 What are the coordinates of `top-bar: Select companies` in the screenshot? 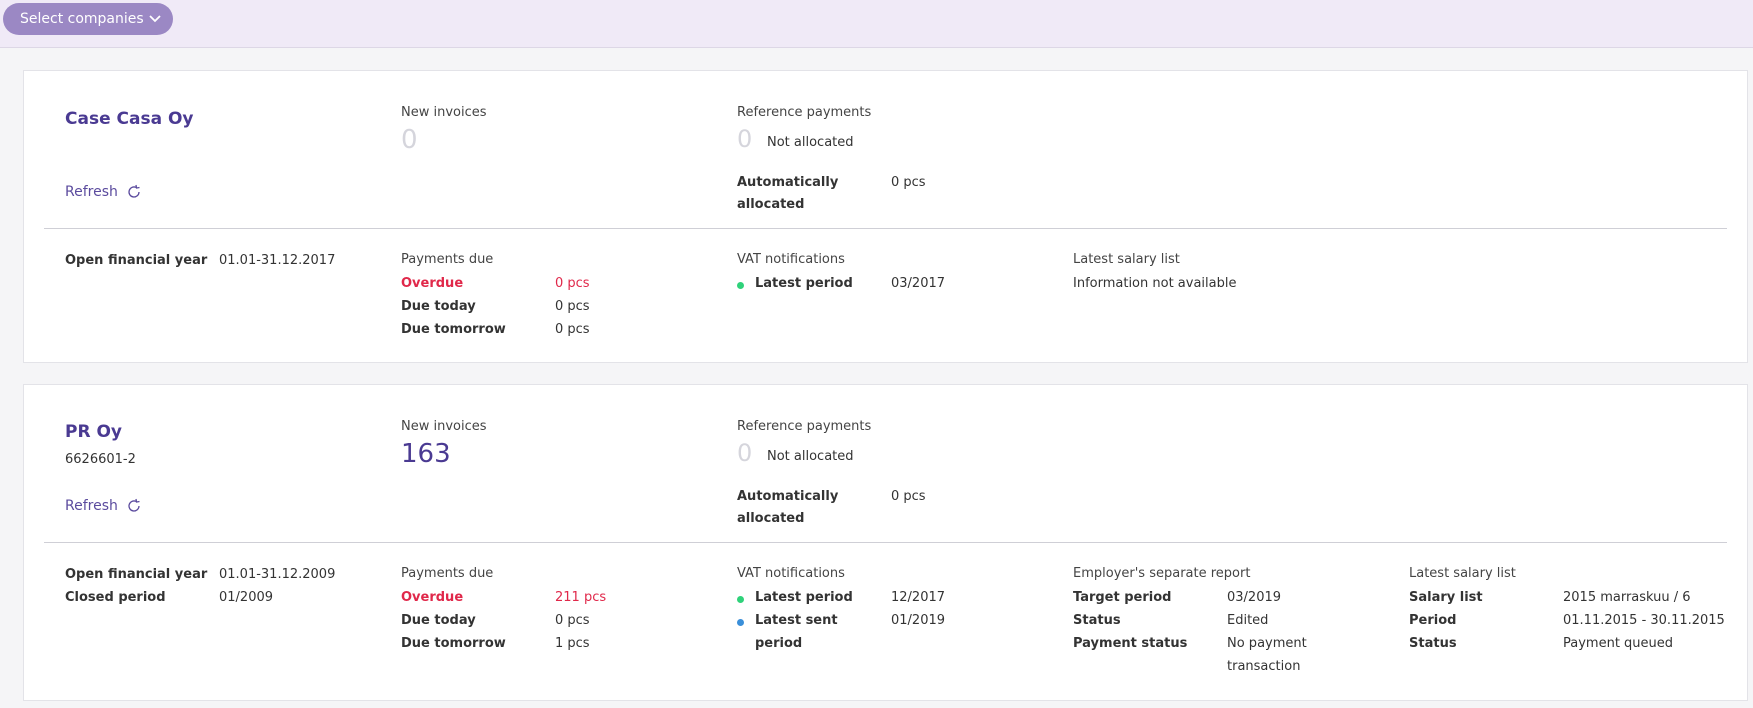 It's located at (876, 24).